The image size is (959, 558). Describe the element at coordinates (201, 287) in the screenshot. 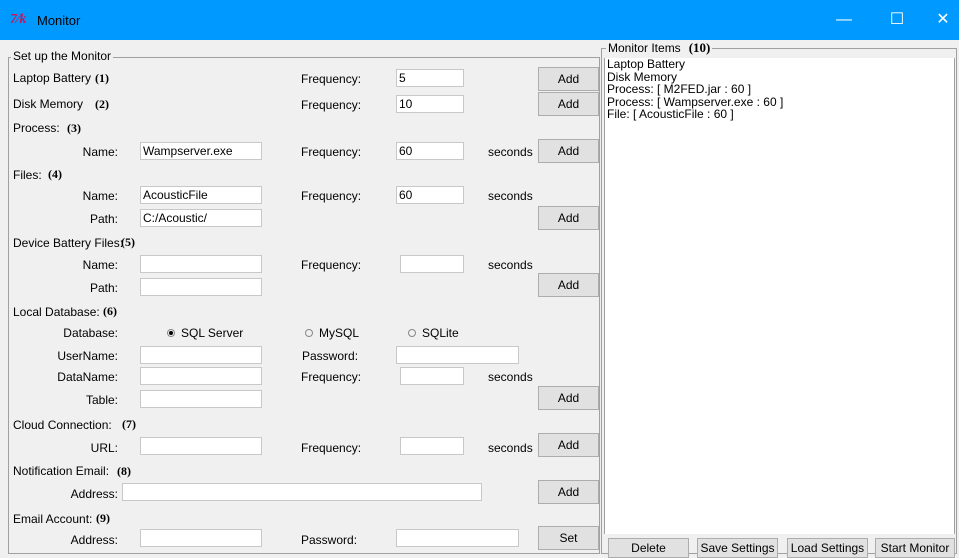

I see `device-path-input` at that location.